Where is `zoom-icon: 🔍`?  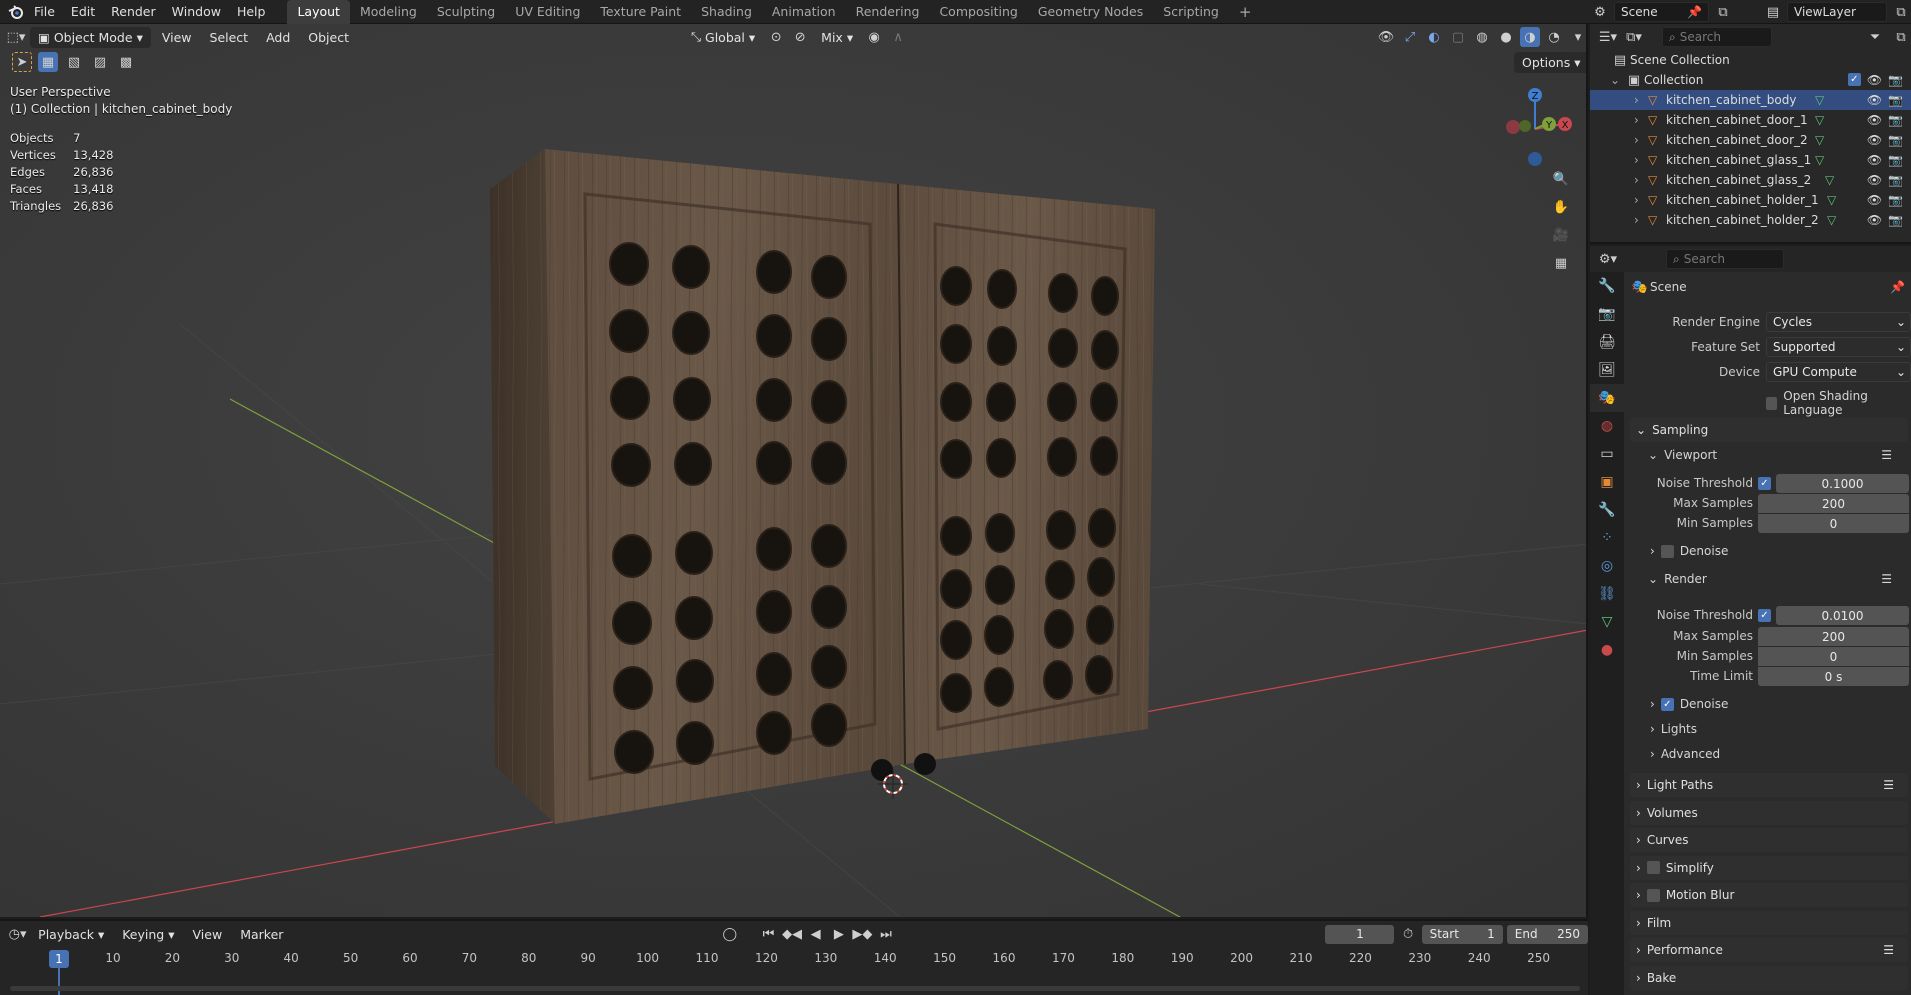 zoom-icon: 🔍 is located at coordinates (1561, 179).